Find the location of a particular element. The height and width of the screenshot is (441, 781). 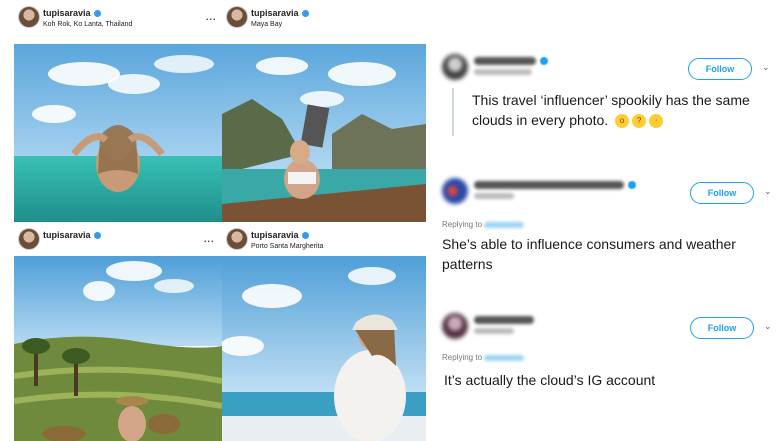

instagram-post: tupisaravia Koh Rok, Ko Lanta, Thailand is located at coordinates (118, 111).